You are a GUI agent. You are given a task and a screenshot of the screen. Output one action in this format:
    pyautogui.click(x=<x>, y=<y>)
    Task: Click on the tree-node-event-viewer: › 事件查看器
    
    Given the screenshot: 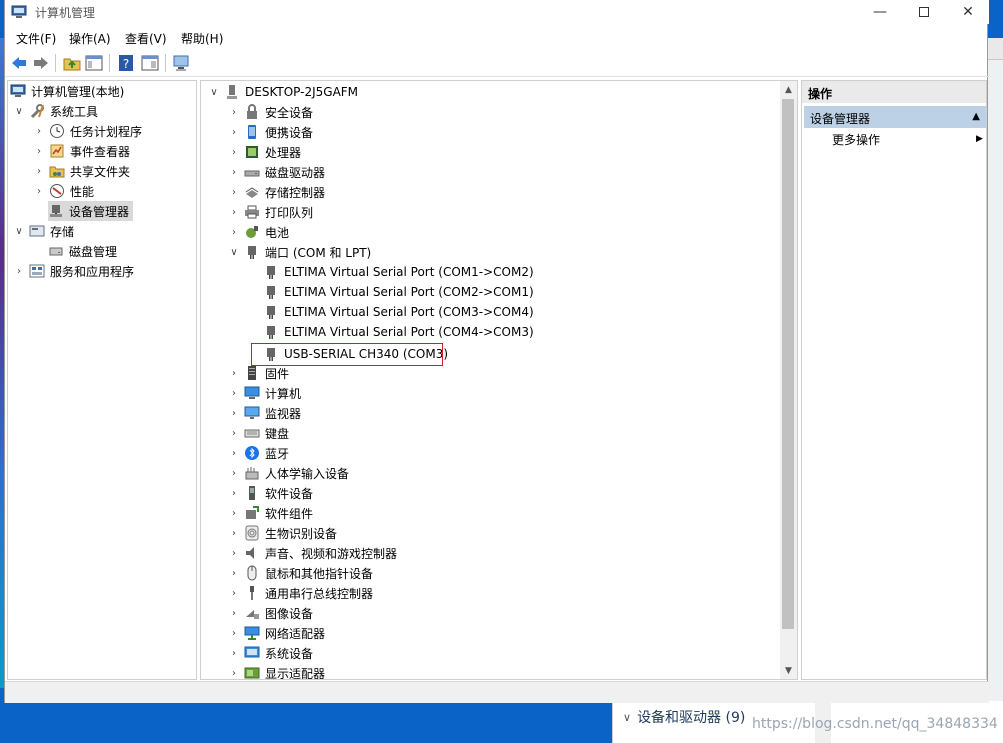 What is the action you would take?
    pyautogui.click(x=81, y=151)
    